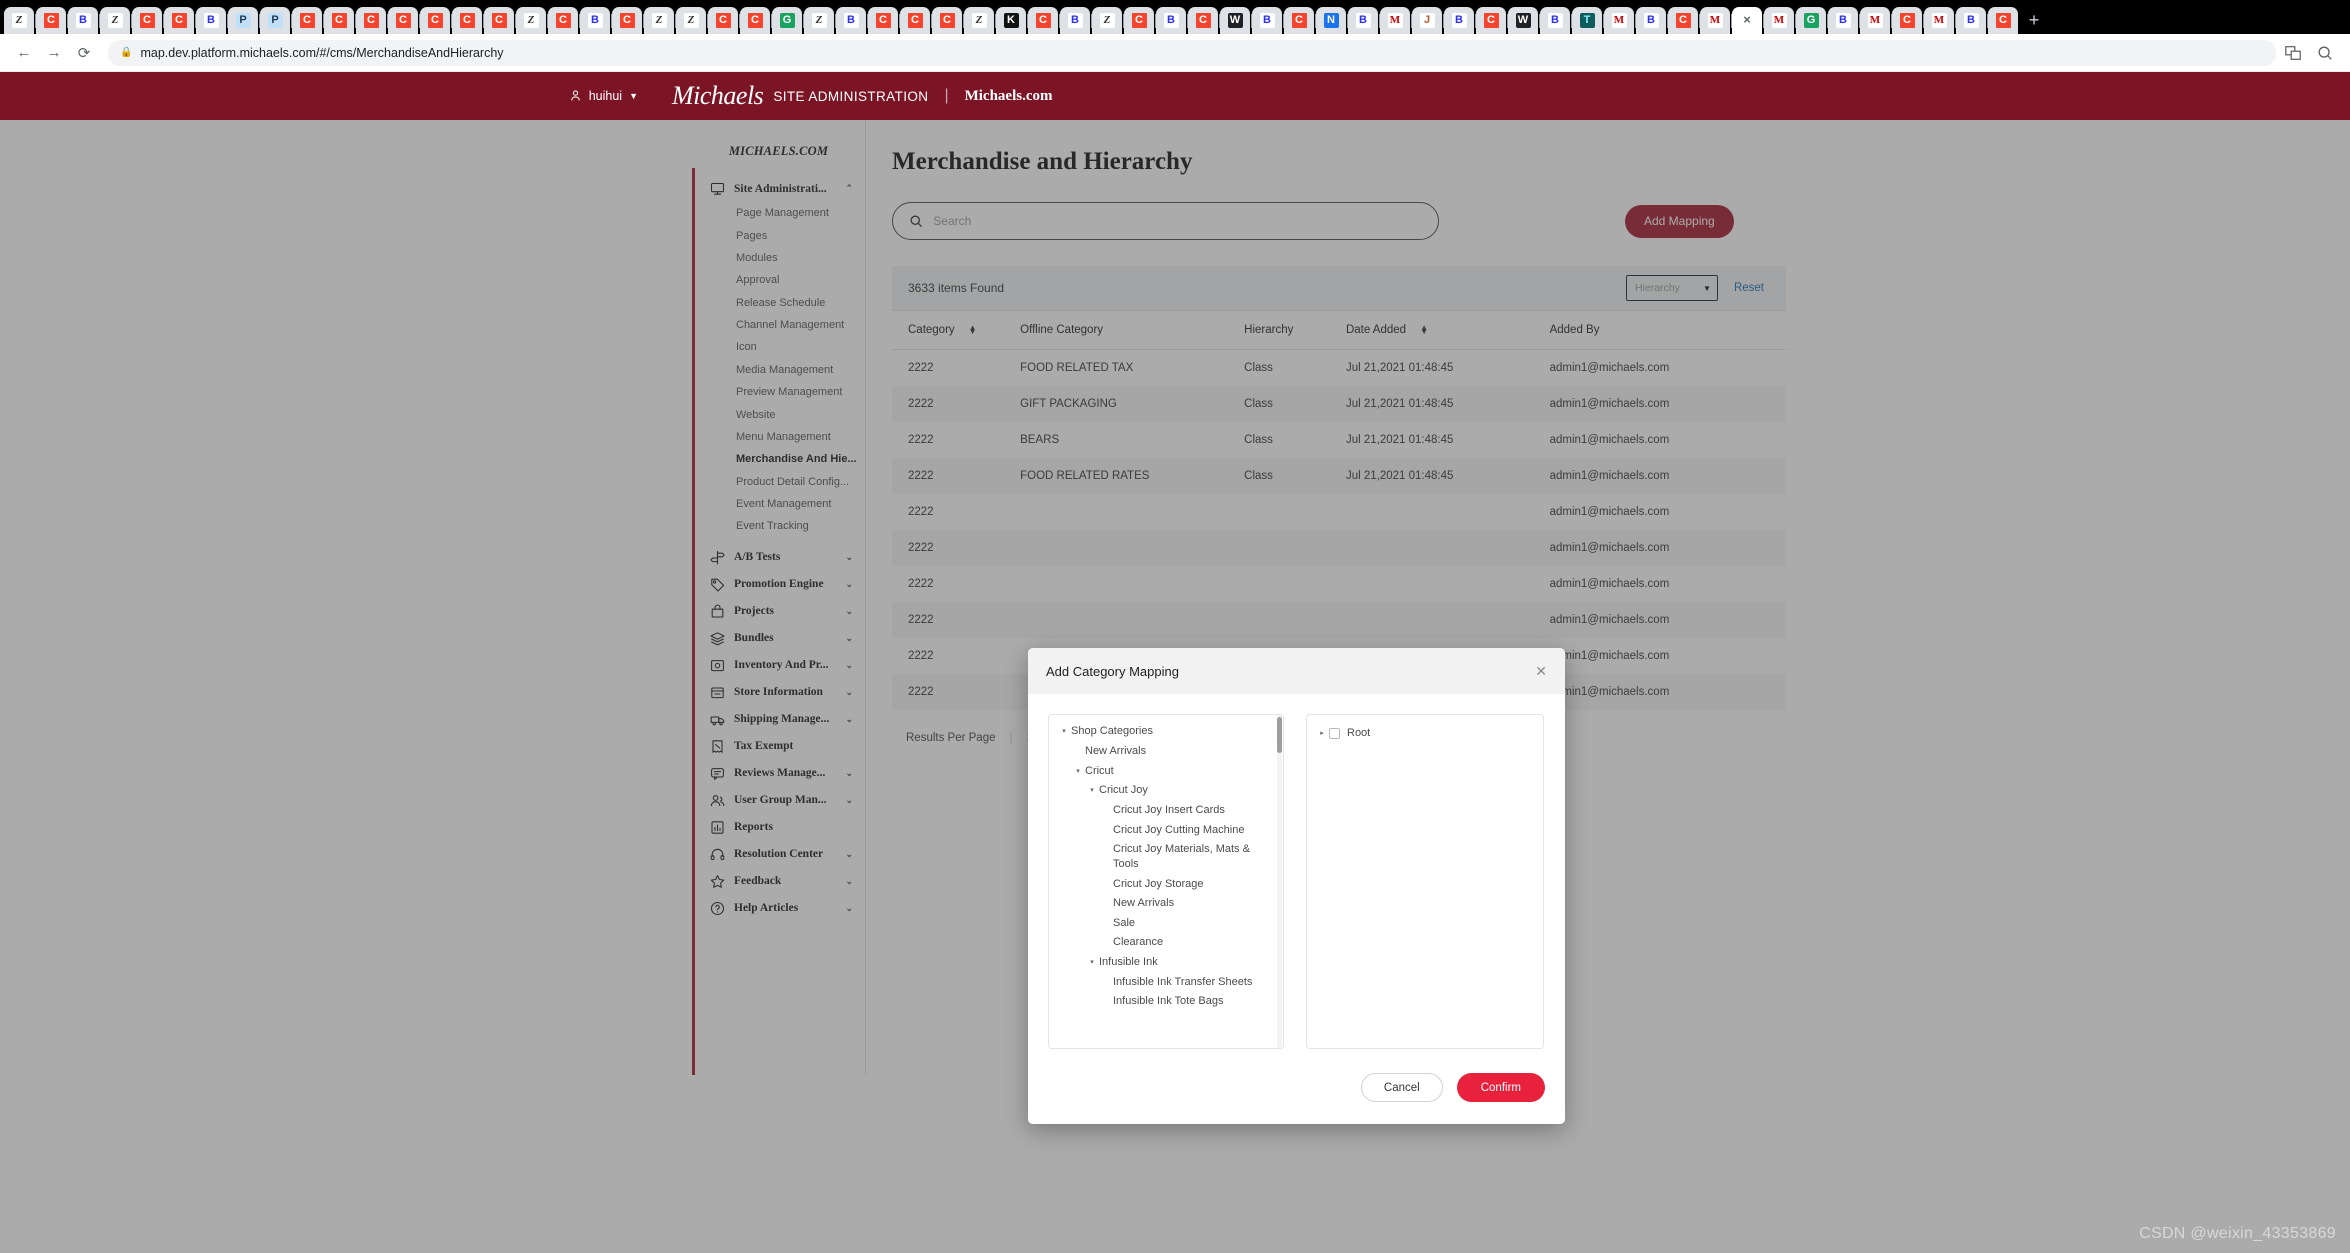 The width and height of the screenshot is (2350, 1253). I want to click on source-tree-node: ·Infusible Ink Tote Bags, so click(1166, 1002).